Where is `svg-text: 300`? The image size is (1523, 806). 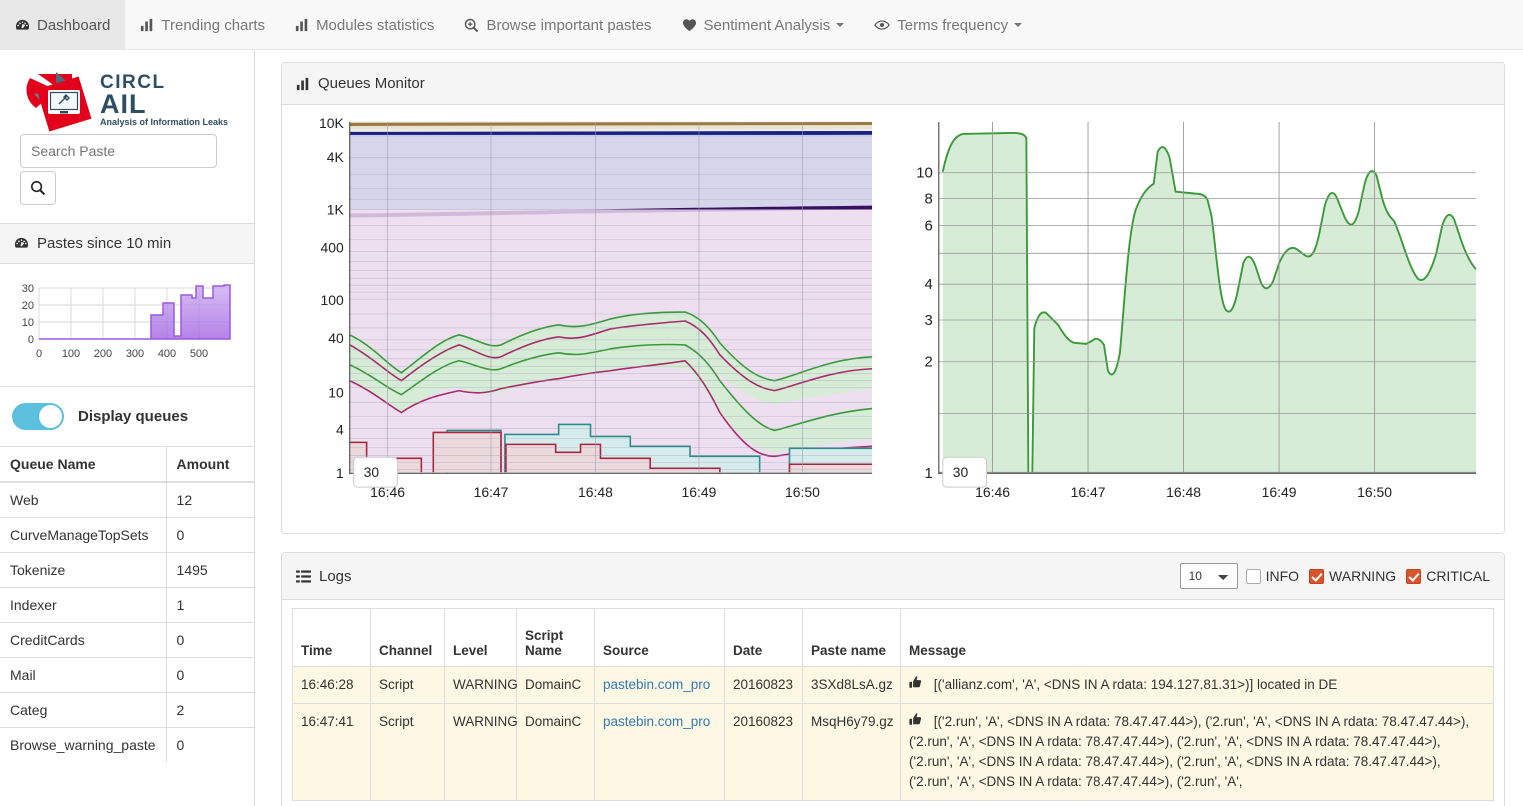
svg-text: 300 is located at coordinates (135, 354).